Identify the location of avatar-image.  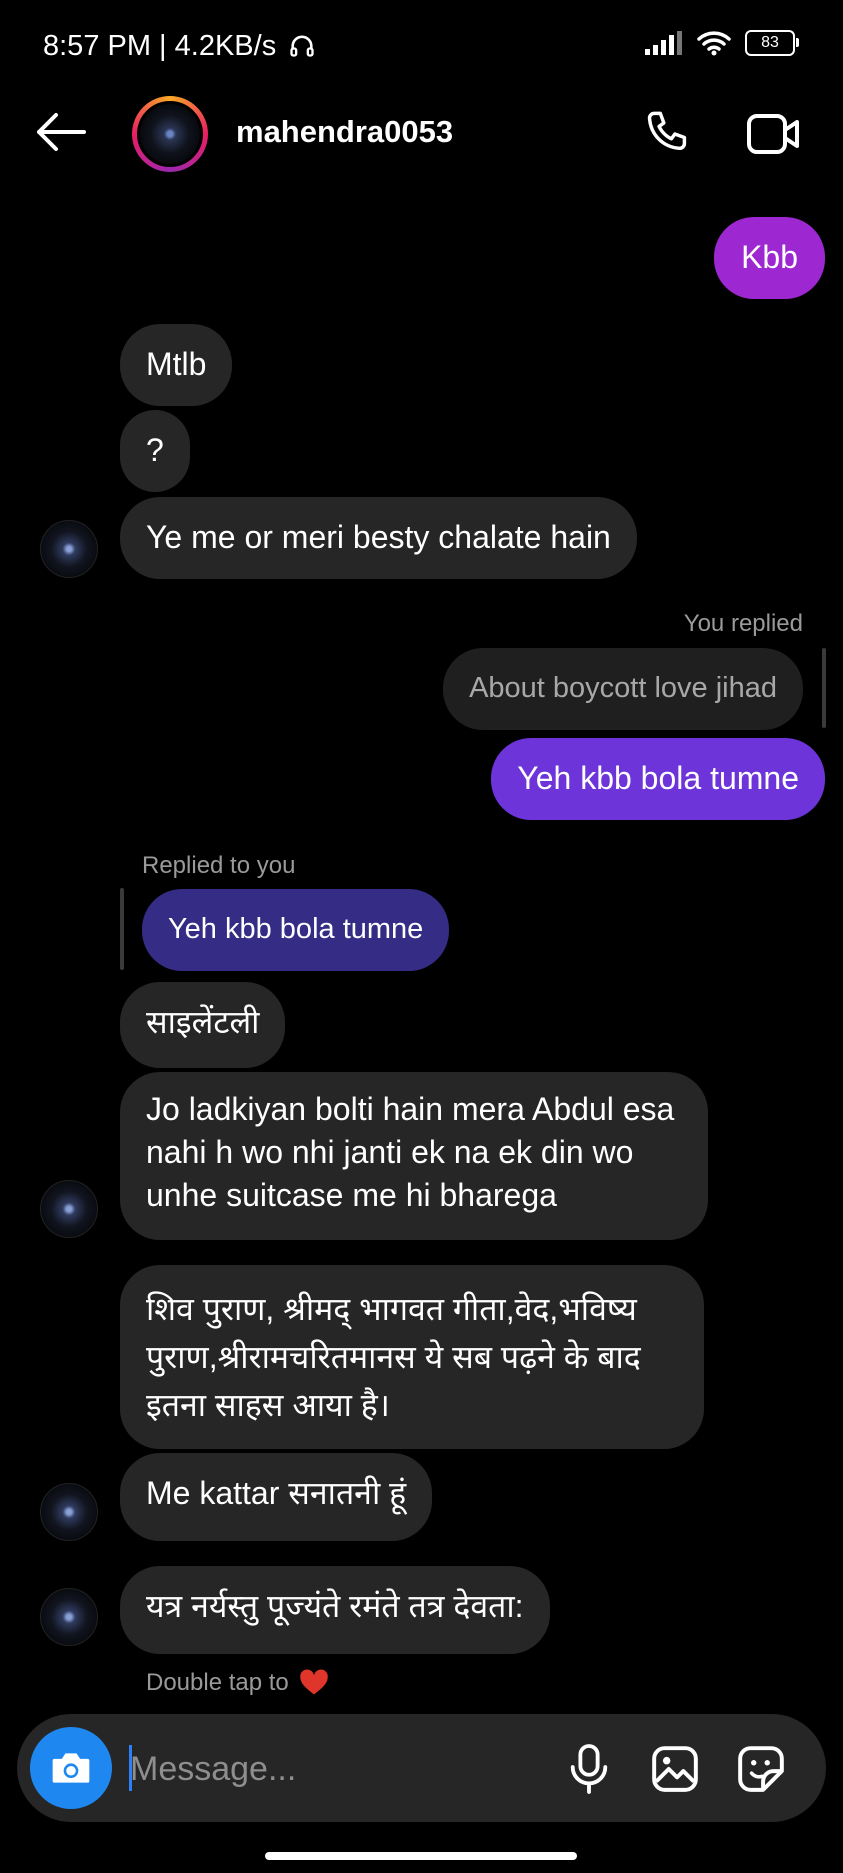
(170, 134).